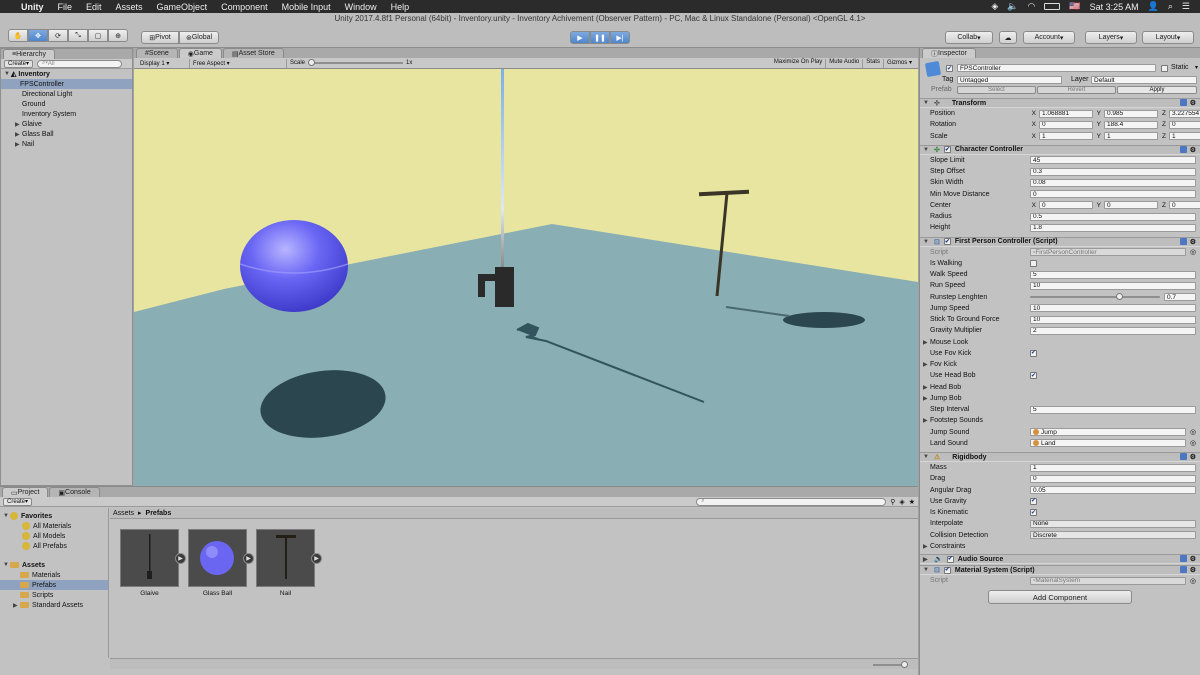 Image resolution: width=1200 pixels, height=675 pixels. I want to click on breadcrumb-assets: Assets, so click(123, 513).